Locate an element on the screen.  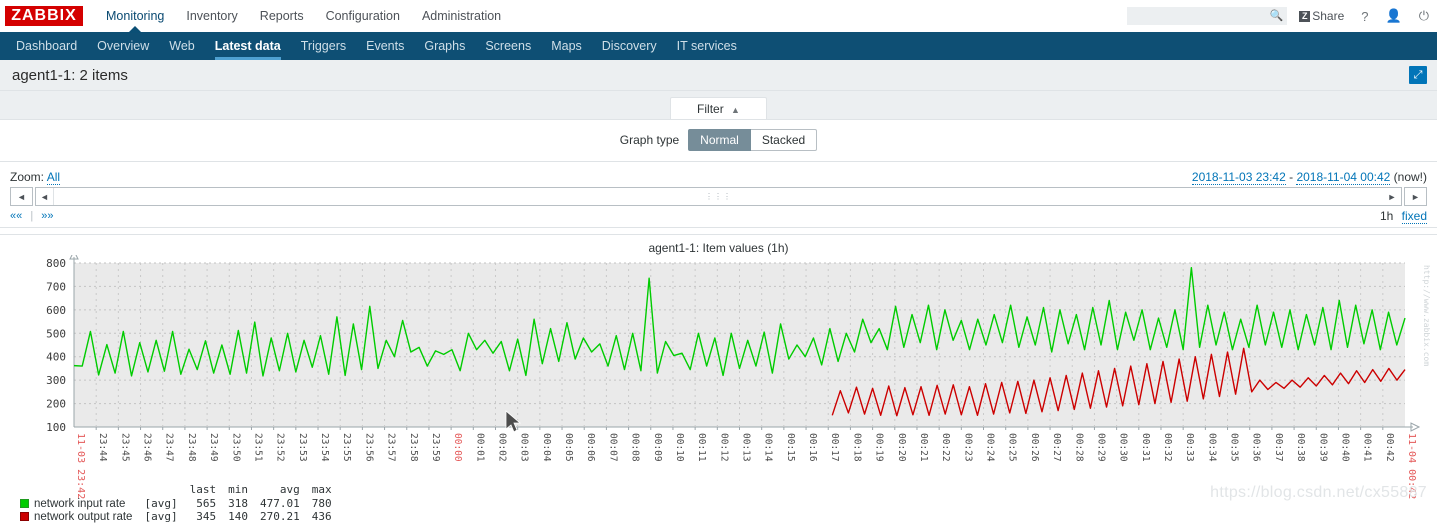
submenu-item-screens: Screens is located at coordinates (508, 46).